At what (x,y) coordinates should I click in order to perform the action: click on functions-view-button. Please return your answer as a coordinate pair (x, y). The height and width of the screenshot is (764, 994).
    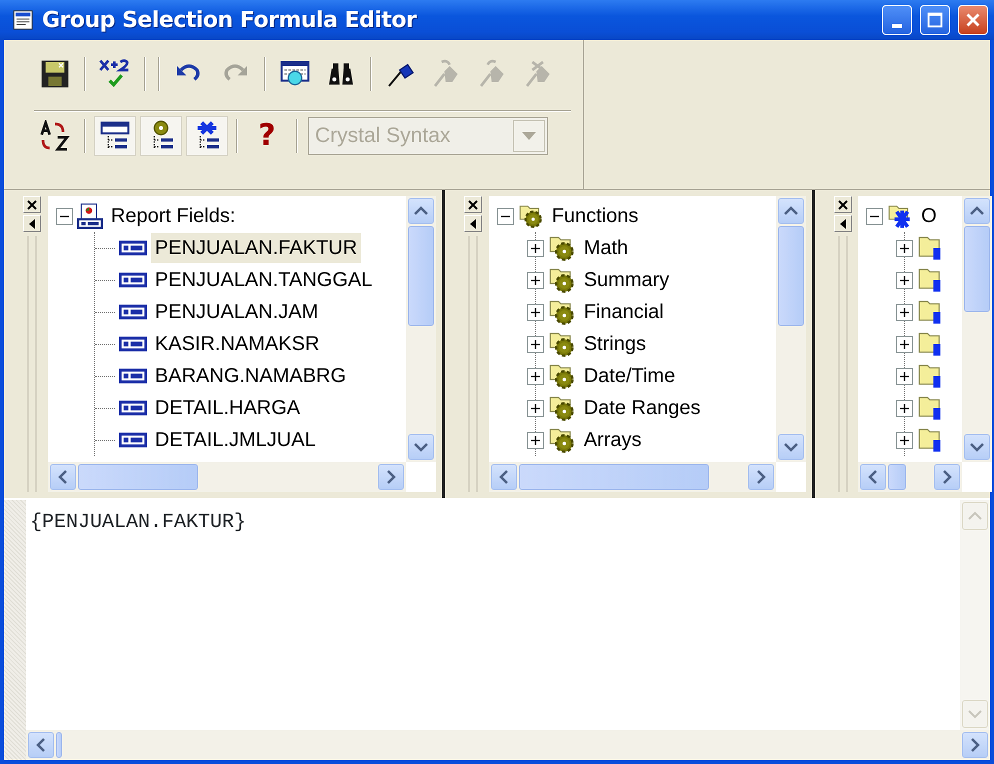
    Looking at the image, I should click on (161, 136).